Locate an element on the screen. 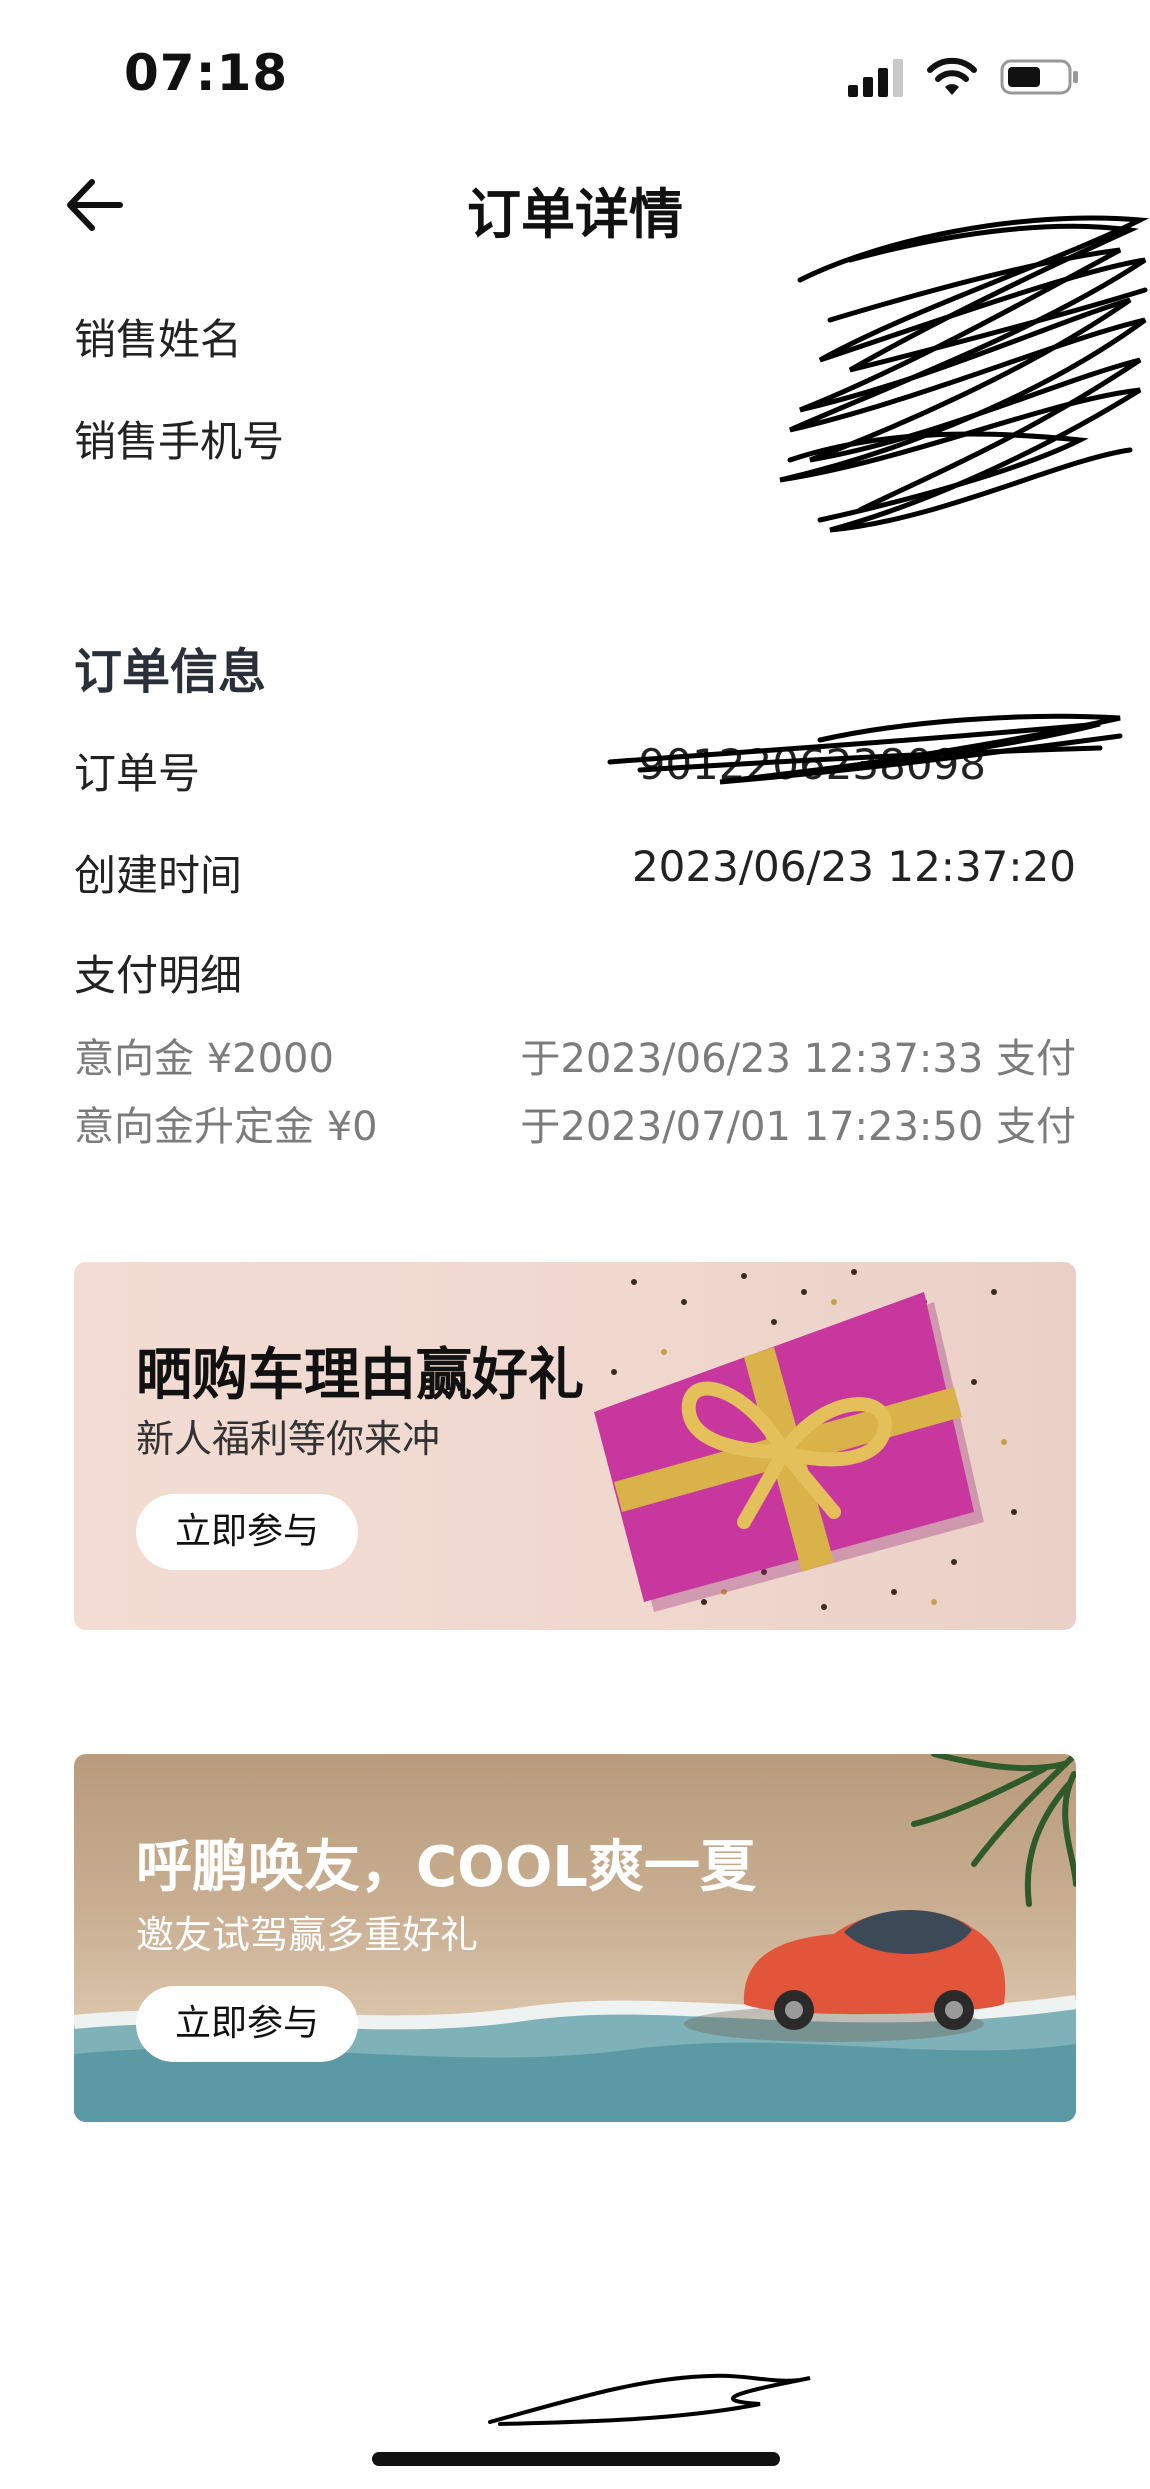 This screenshot has width=1150, height=2489. banner-title: 呼鹏唤友，COOL爽一夏 is located at coordinates (446, 1867).